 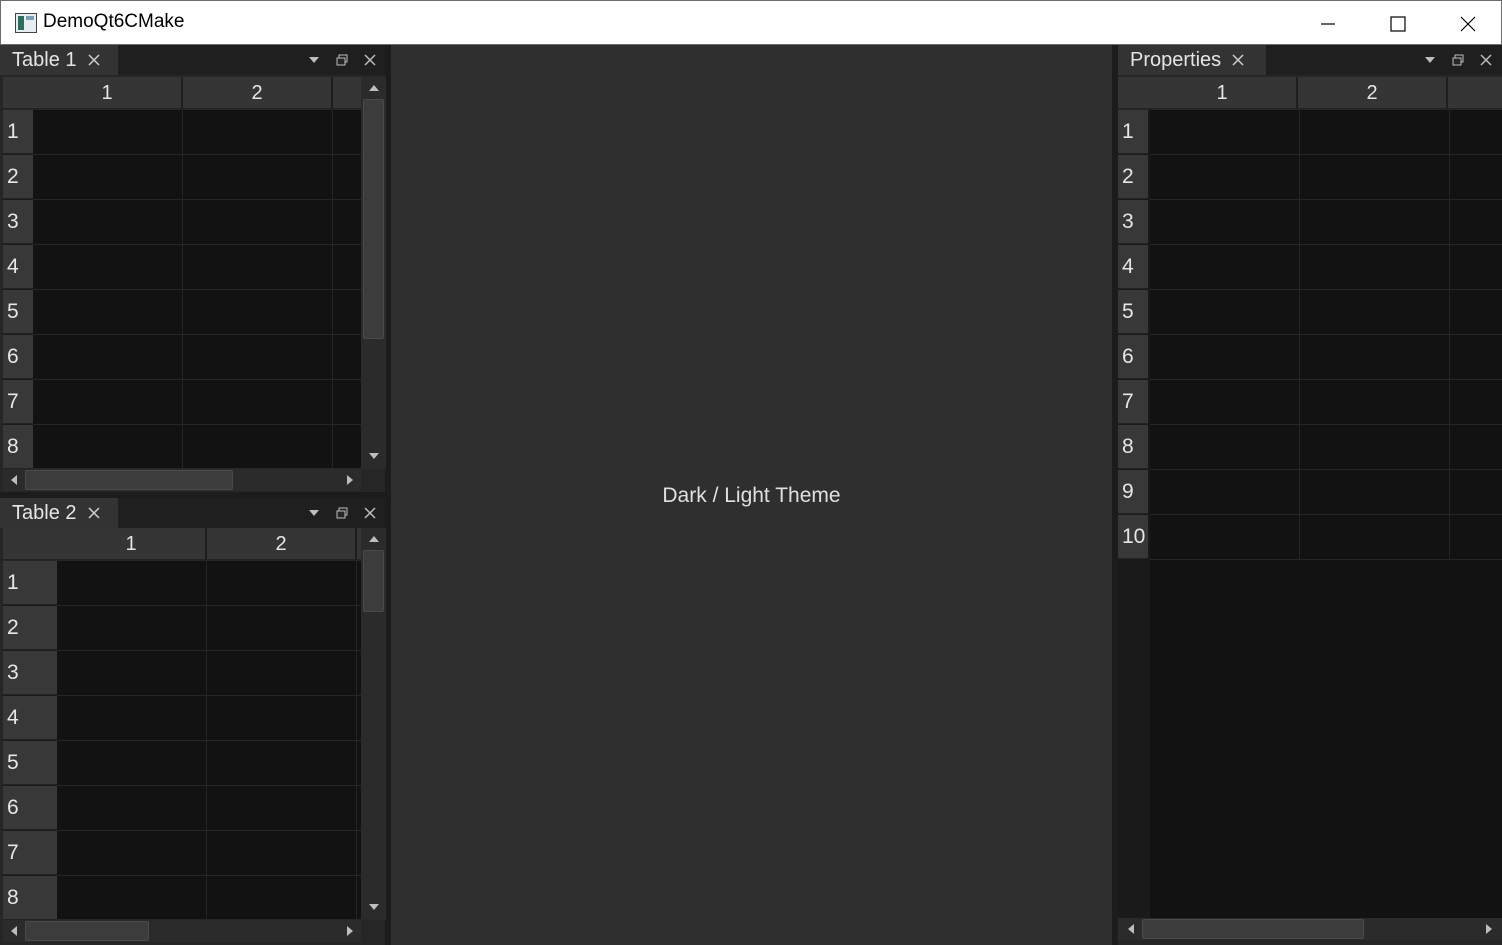 What do you see at coordinates (44, 59) in the screenshot?
I see `tab-label: Table 1` at bounding box center [44, 59].